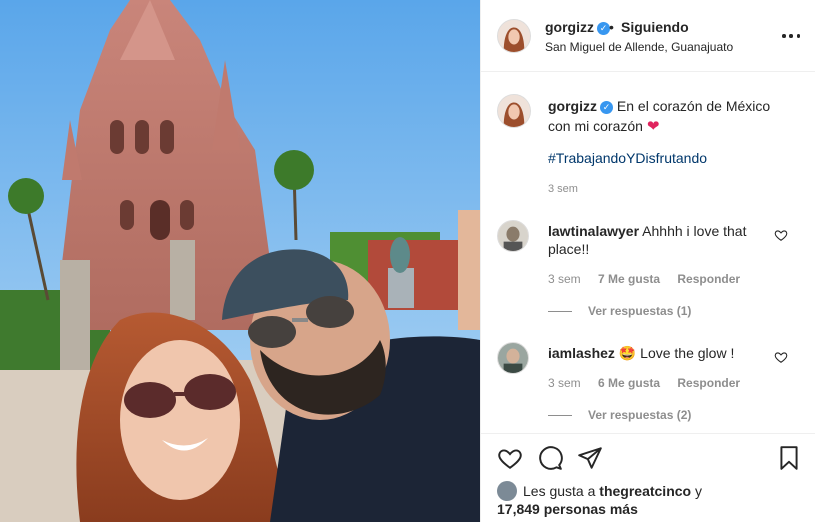 This screenshot has height=522, width=815. I want to click on comment-username: lawtinalawyer, so click(593, 231).